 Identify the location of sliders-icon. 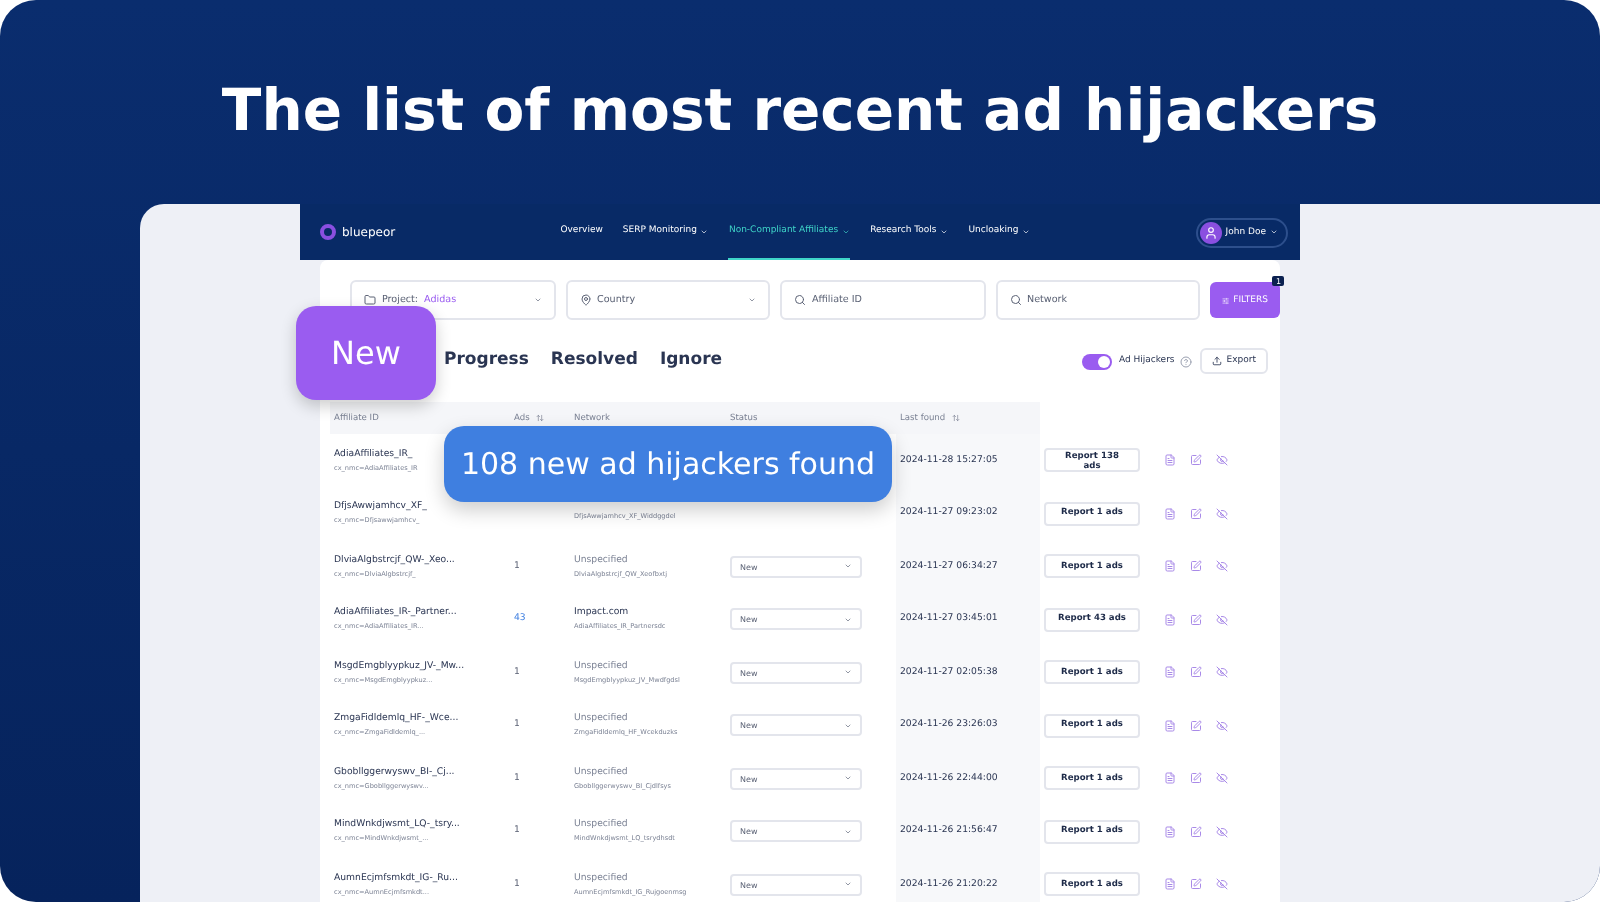
(1226, 300).